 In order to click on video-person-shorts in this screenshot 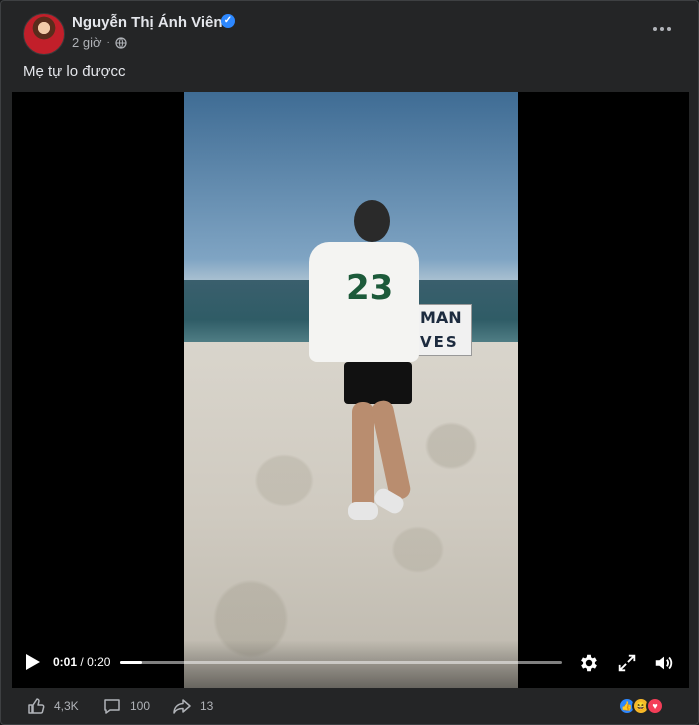, I will do `click(378, 383)`.